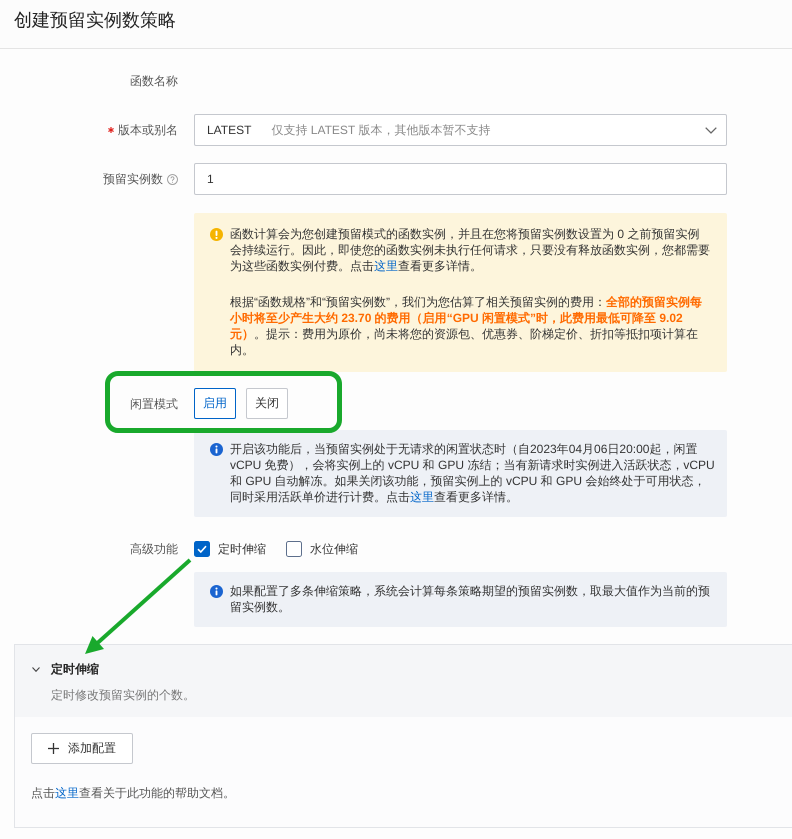 This screenshot has height=839, width=792. Describe the element at coordinates (403, 681) in the screenshot. I see `panel-header: 定时伸缩 定时修改预留实例的个数。` at that location.